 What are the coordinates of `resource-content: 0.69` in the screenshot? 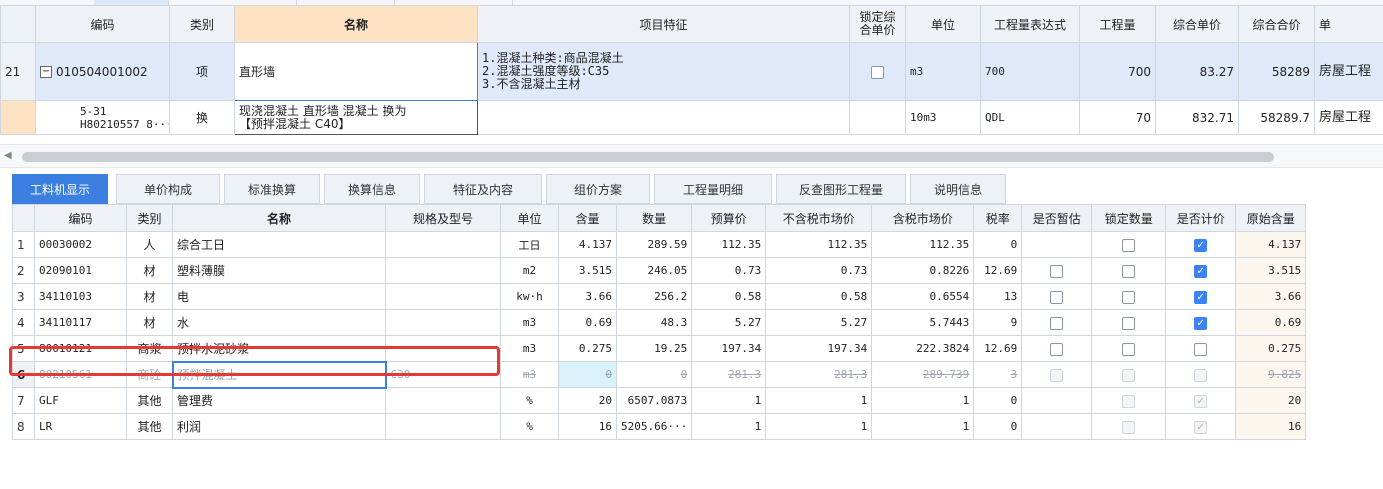 It's located at (587, 322).